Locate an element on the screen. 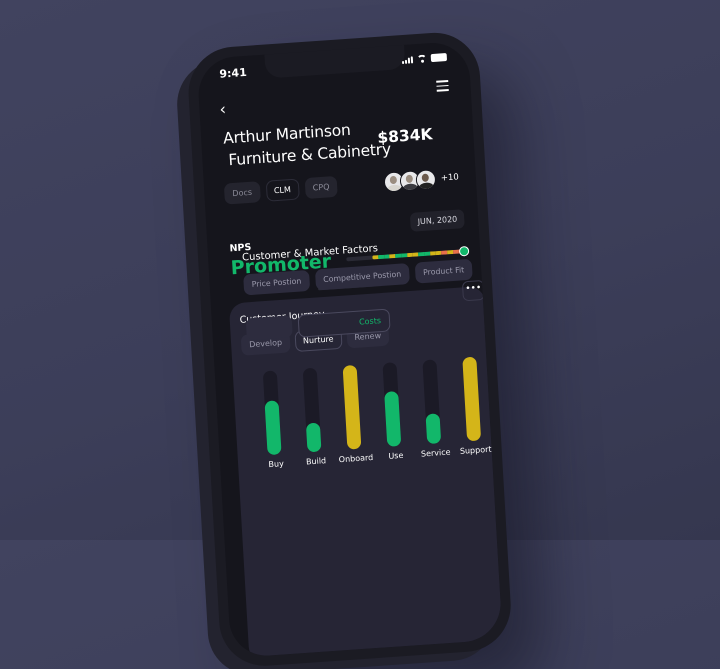  status-icons is located at coordinates (424, 59).